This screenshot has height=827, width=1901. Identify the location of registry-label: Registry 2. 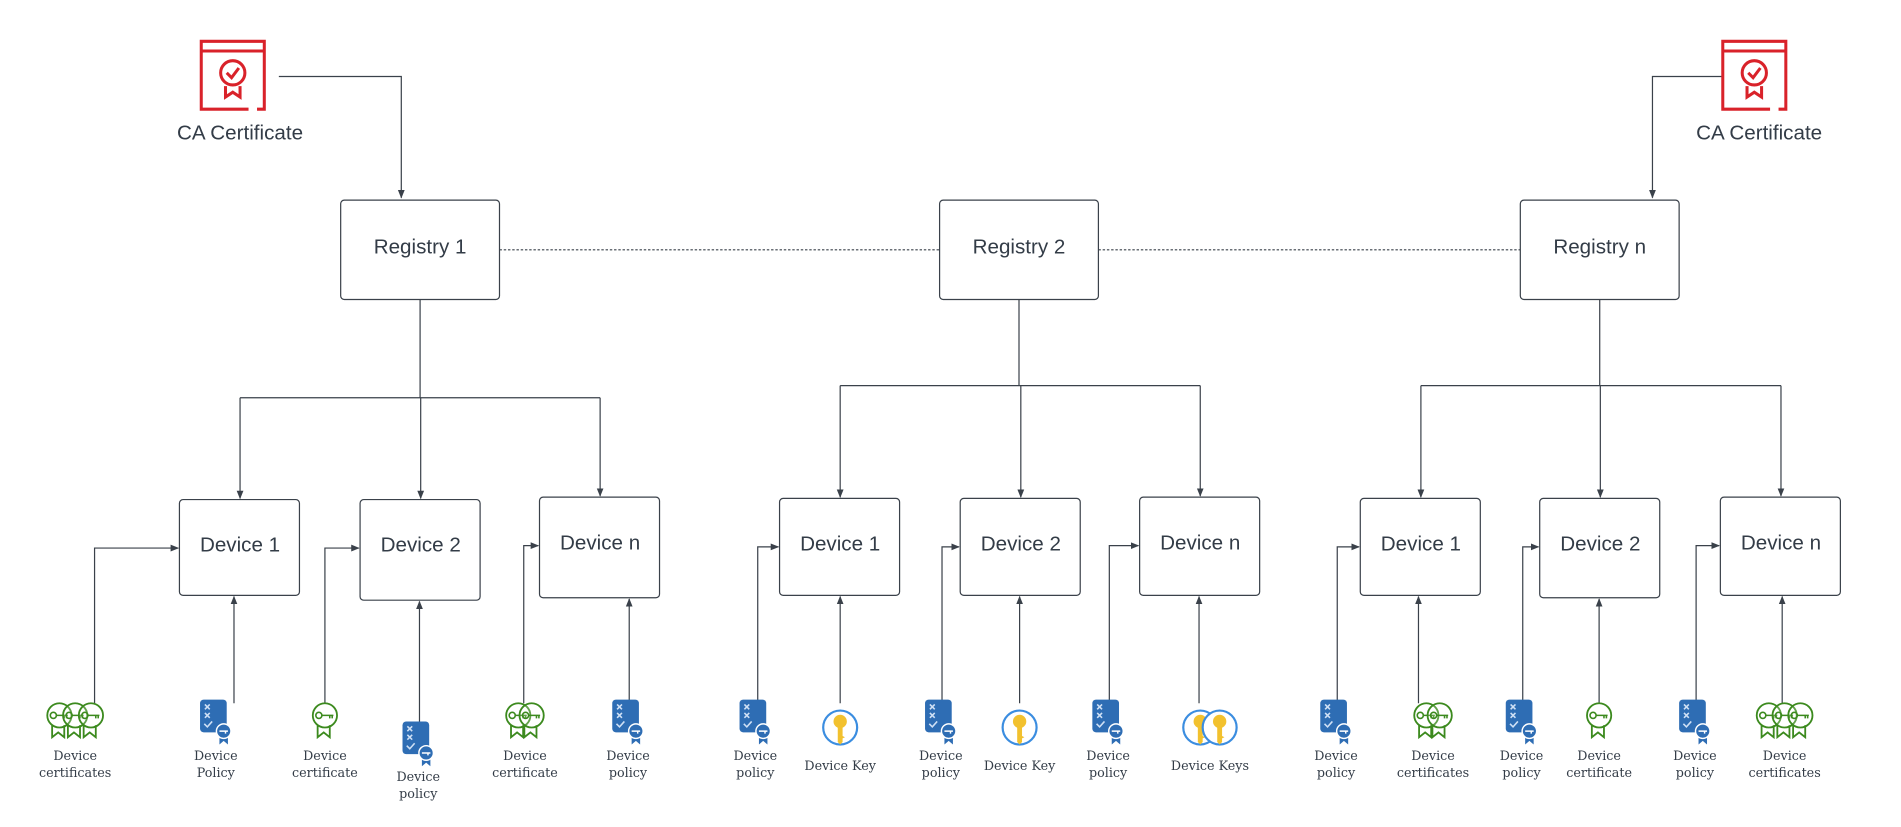
(1019, 246).